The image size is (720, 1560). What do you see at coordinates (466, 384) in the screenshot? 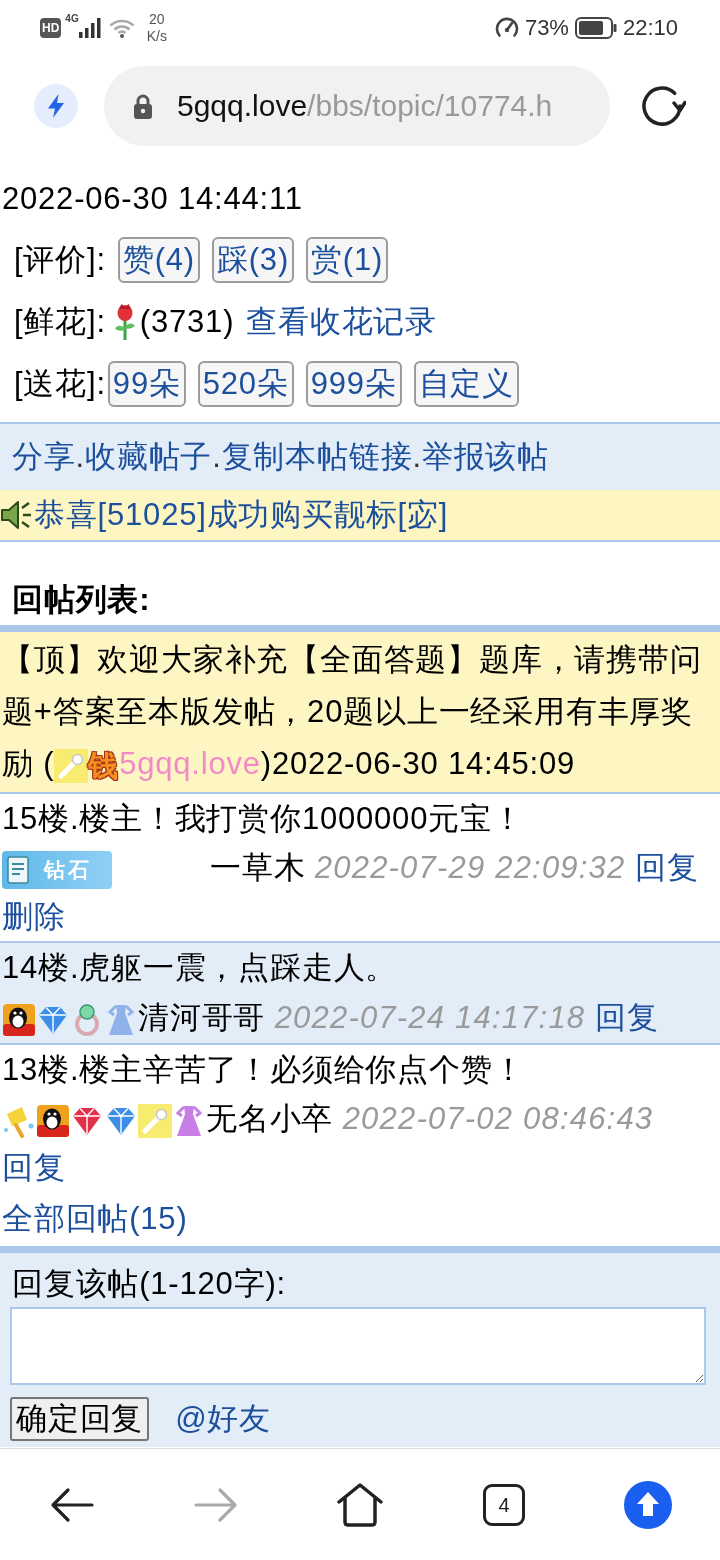
I see `send-flower-button: 自定义` at bounding box center [466, 384].